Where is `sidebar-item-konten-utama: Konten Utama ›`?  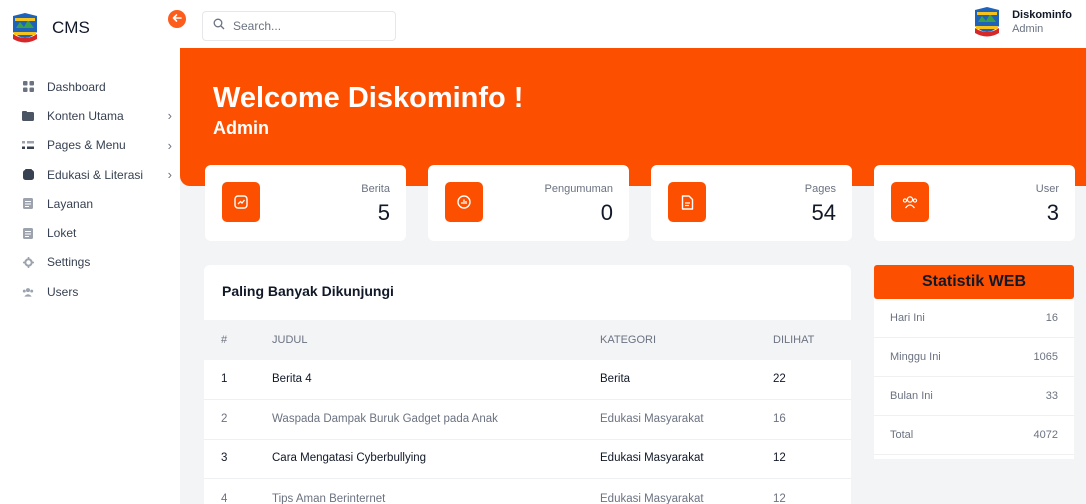
sidebar-item-konten-utama: Konten Utama › is located at coordinates (97, 115).